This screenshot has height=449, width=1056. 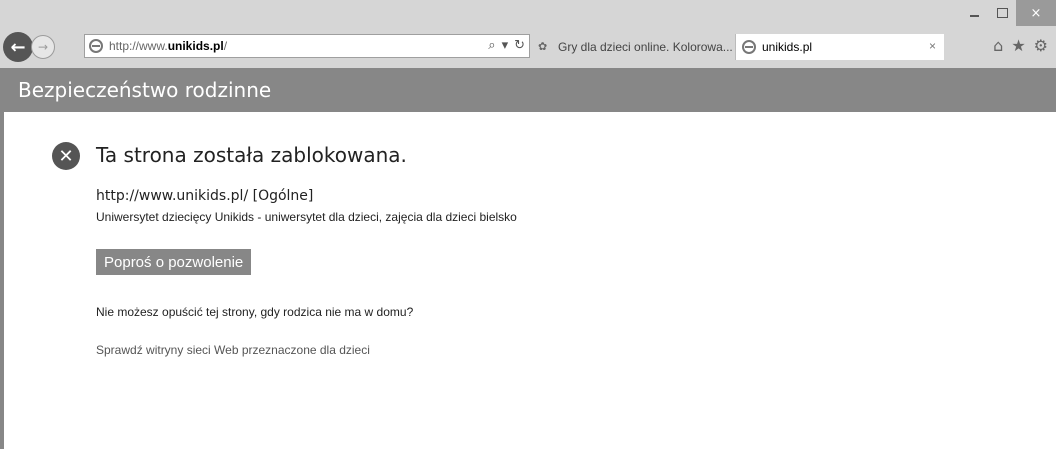 I want to click on address-prefix: http://www., so click(x=138, y=46).